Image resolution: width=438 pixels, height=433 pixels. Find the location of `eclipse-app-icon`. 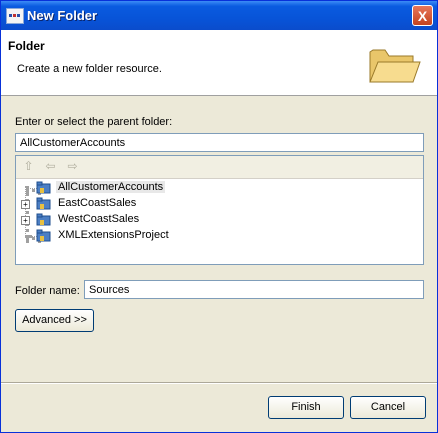

eclipse-app-icon is located at coordinates (15, 16).